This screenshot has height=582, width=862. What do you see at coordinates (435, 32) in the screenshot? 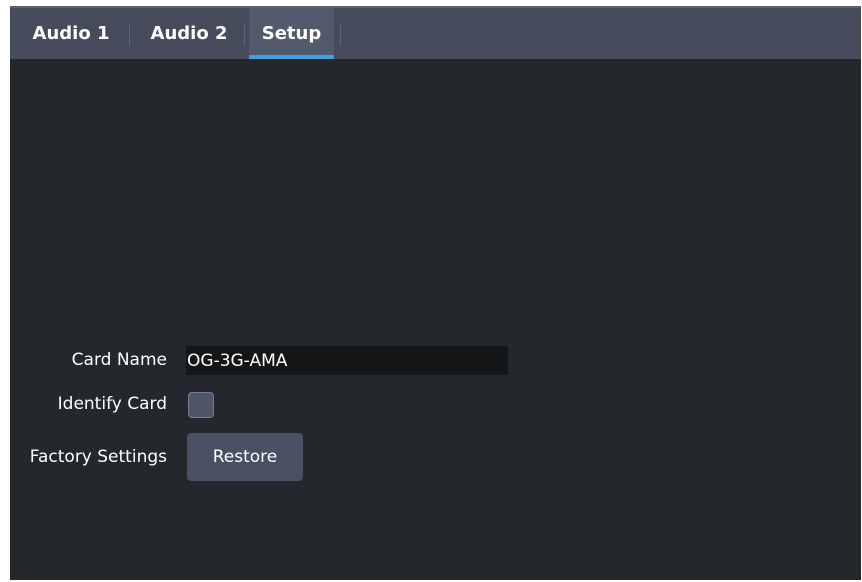
I see `tab-bar: Audio 1 Audio 2 Setup` at bounding box center [435, 32].